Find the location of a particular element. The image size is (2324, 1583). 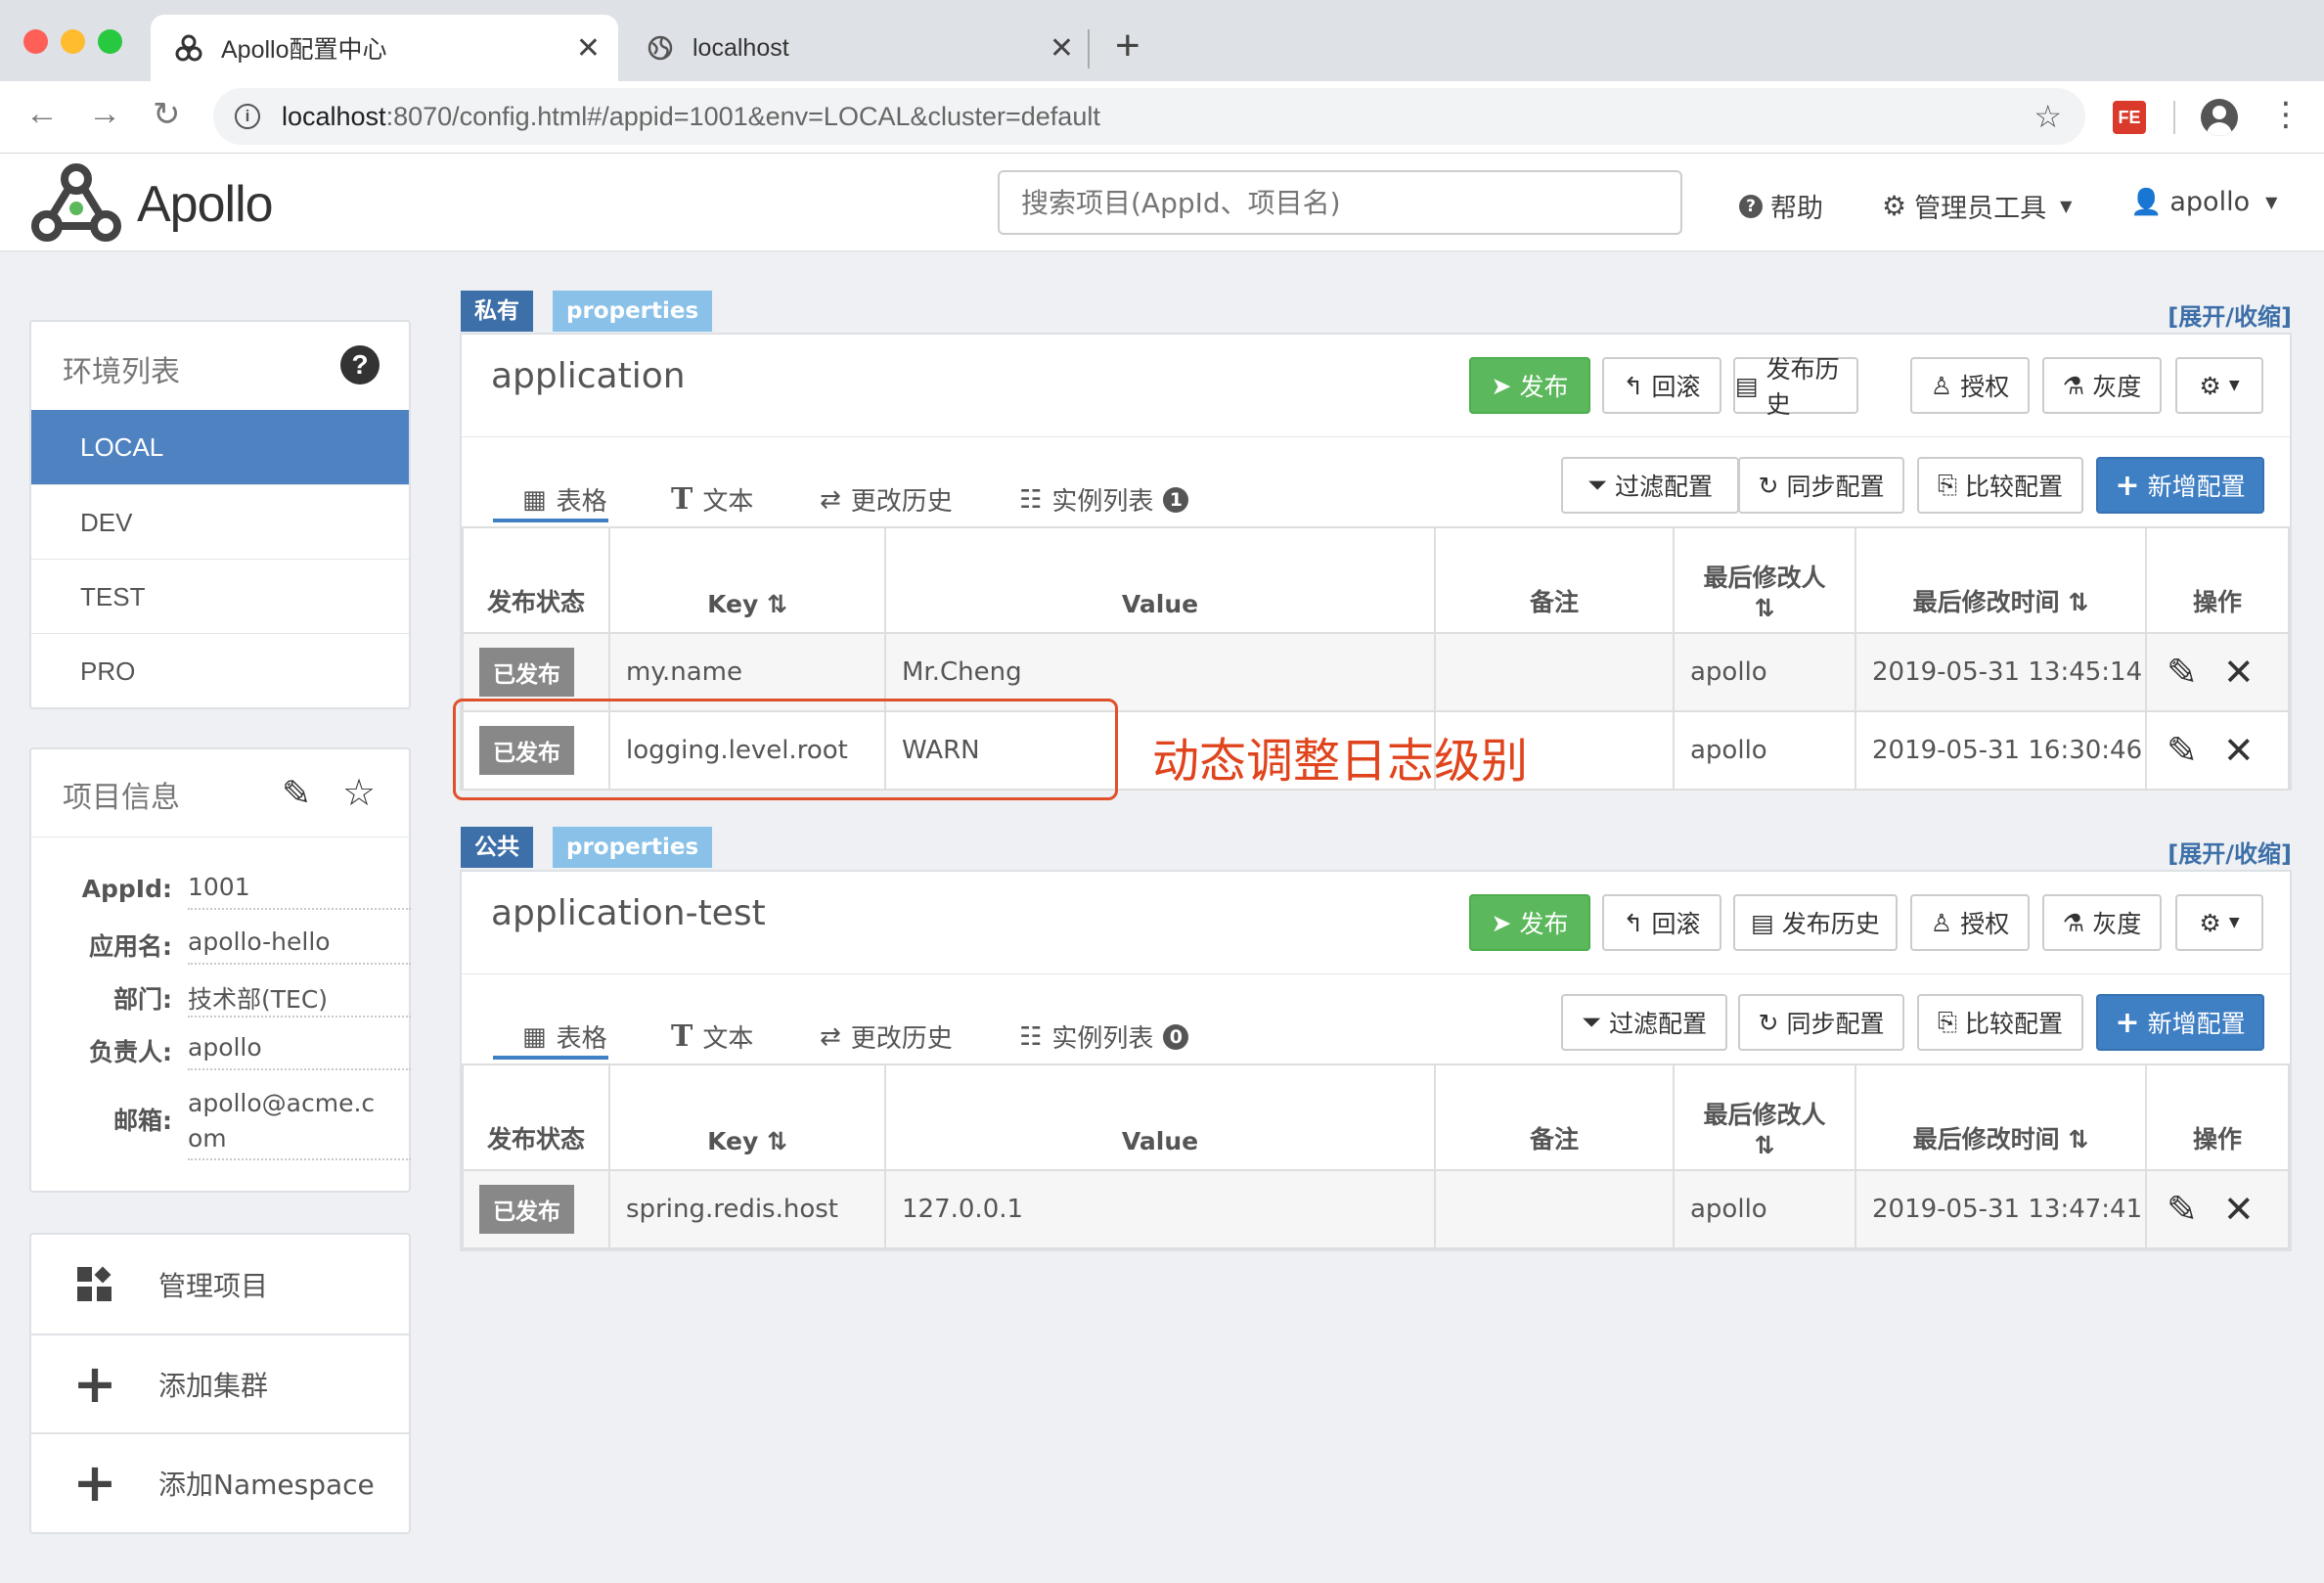

sitemap-icon: ☷ is located at coordinates (1031, 1036).